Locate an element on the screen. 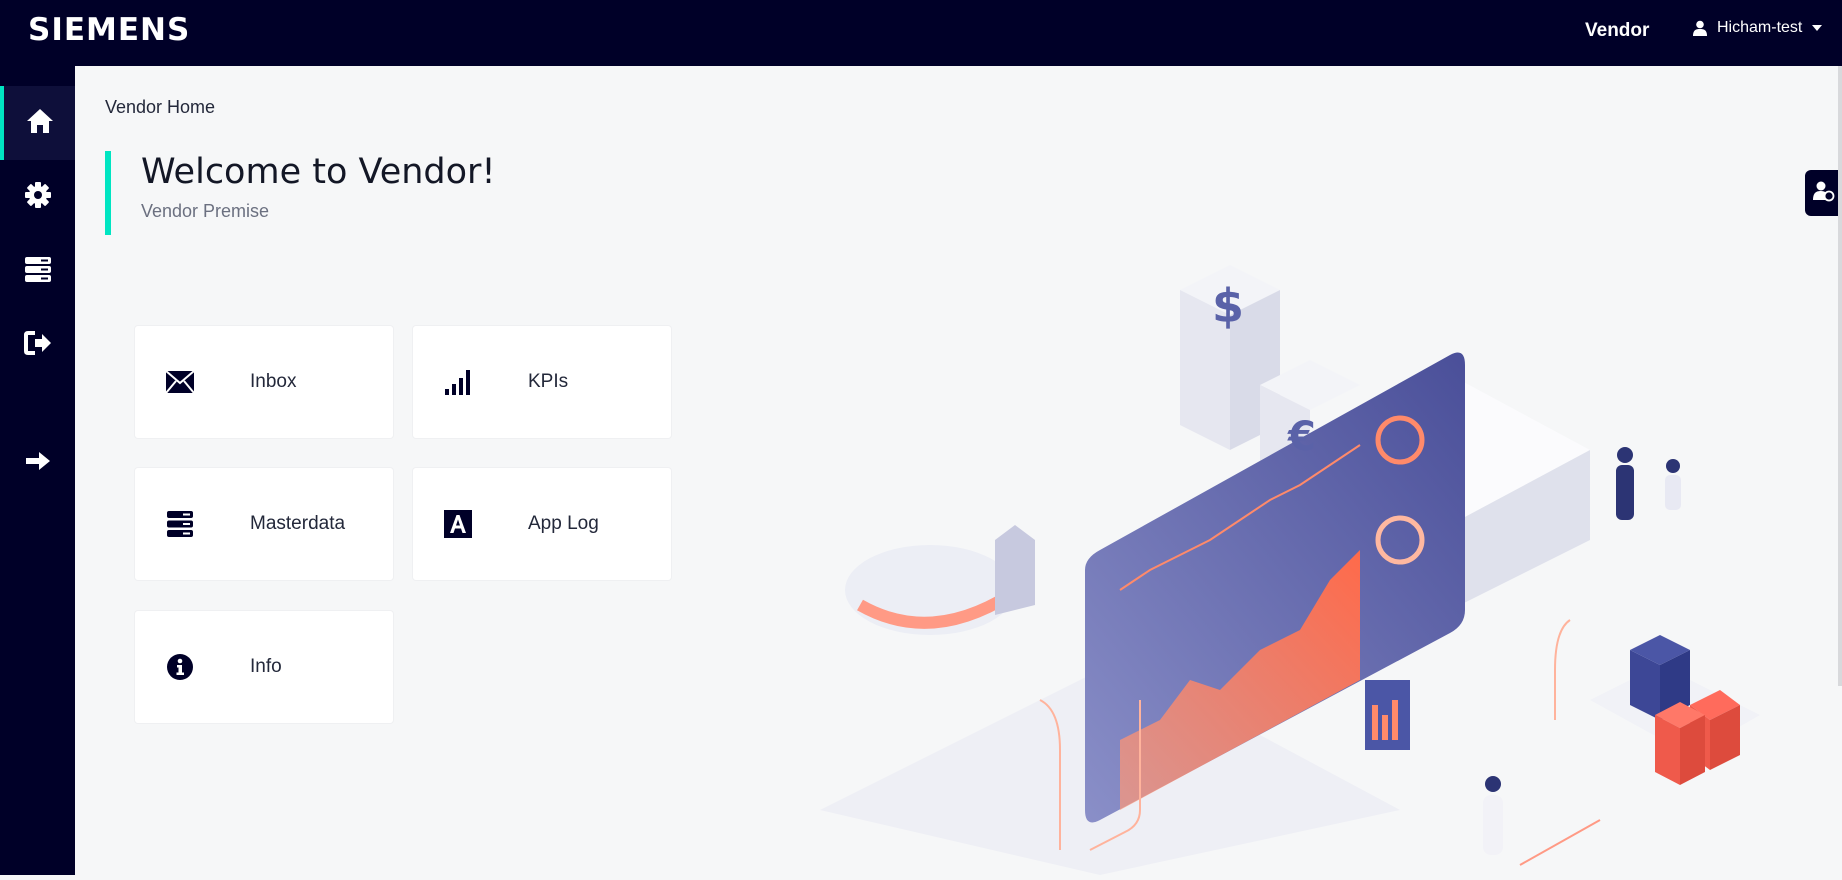 The image size is (1842, 880). arrow-right-icon is located at coordinates (38, 463).